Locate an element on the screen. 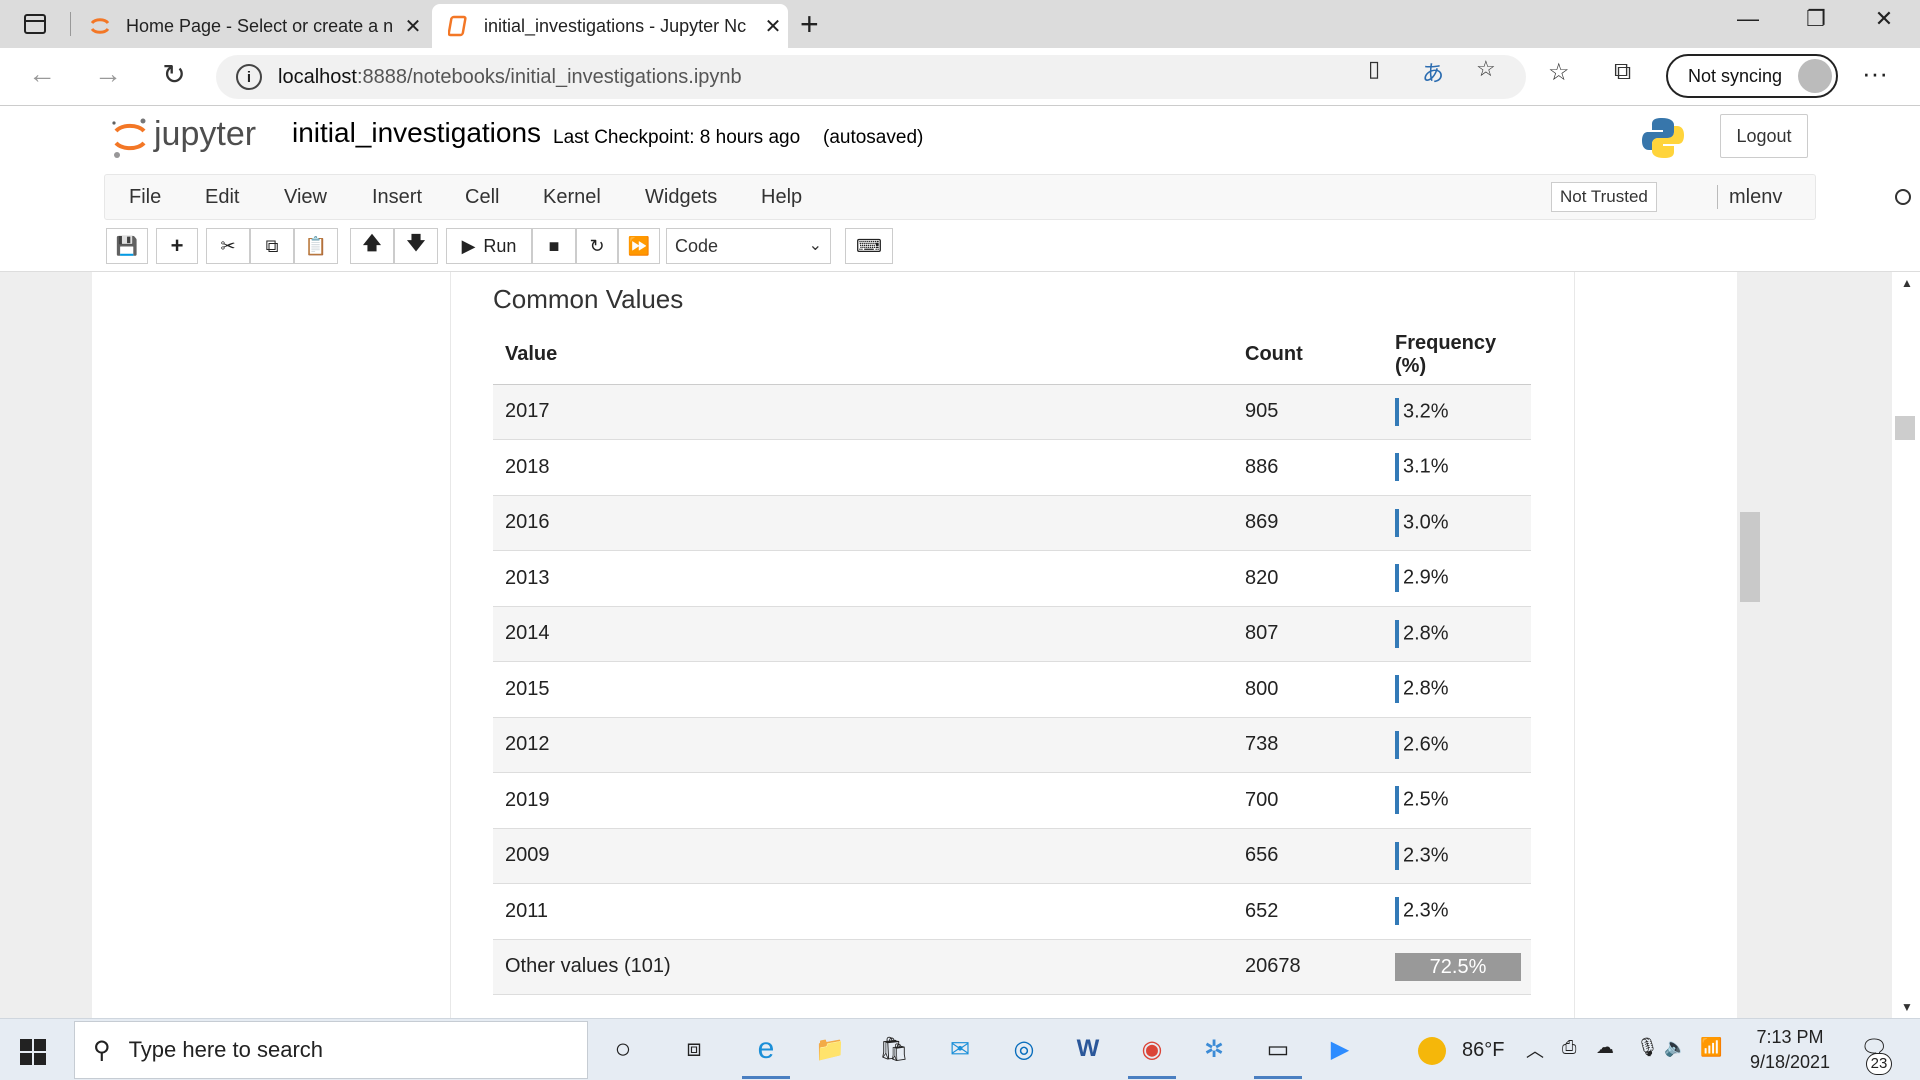 This screenshot has height=1080, width=1920. count-cell: 905 is located at coordinates (1308, 412).